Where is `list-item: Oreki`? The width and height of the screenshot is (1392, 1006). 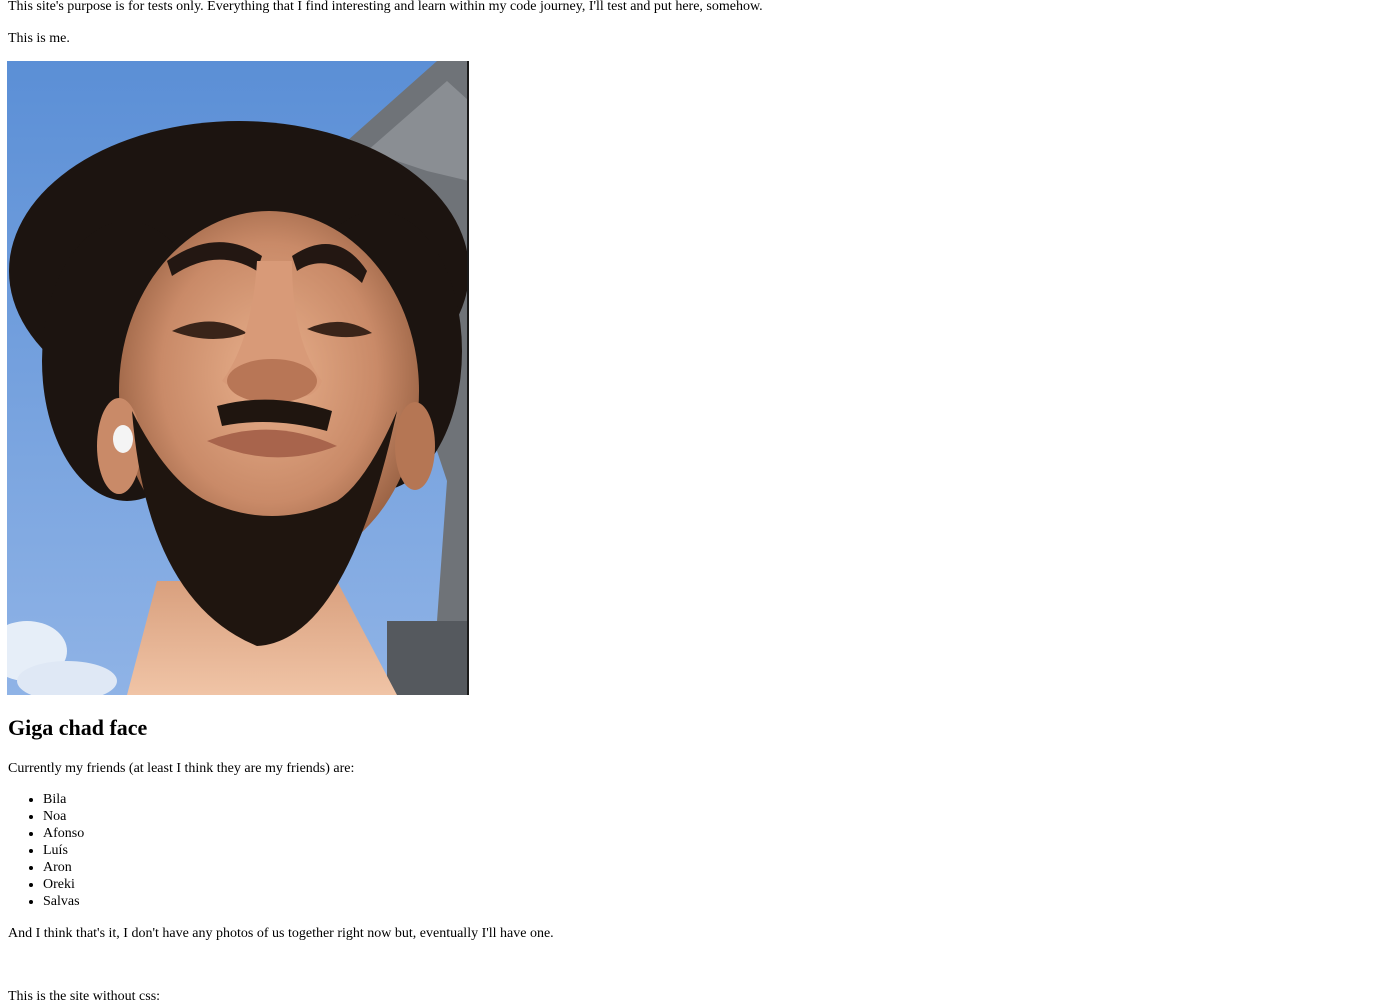
list-item: Oreki is located at coordinates (63, 884).